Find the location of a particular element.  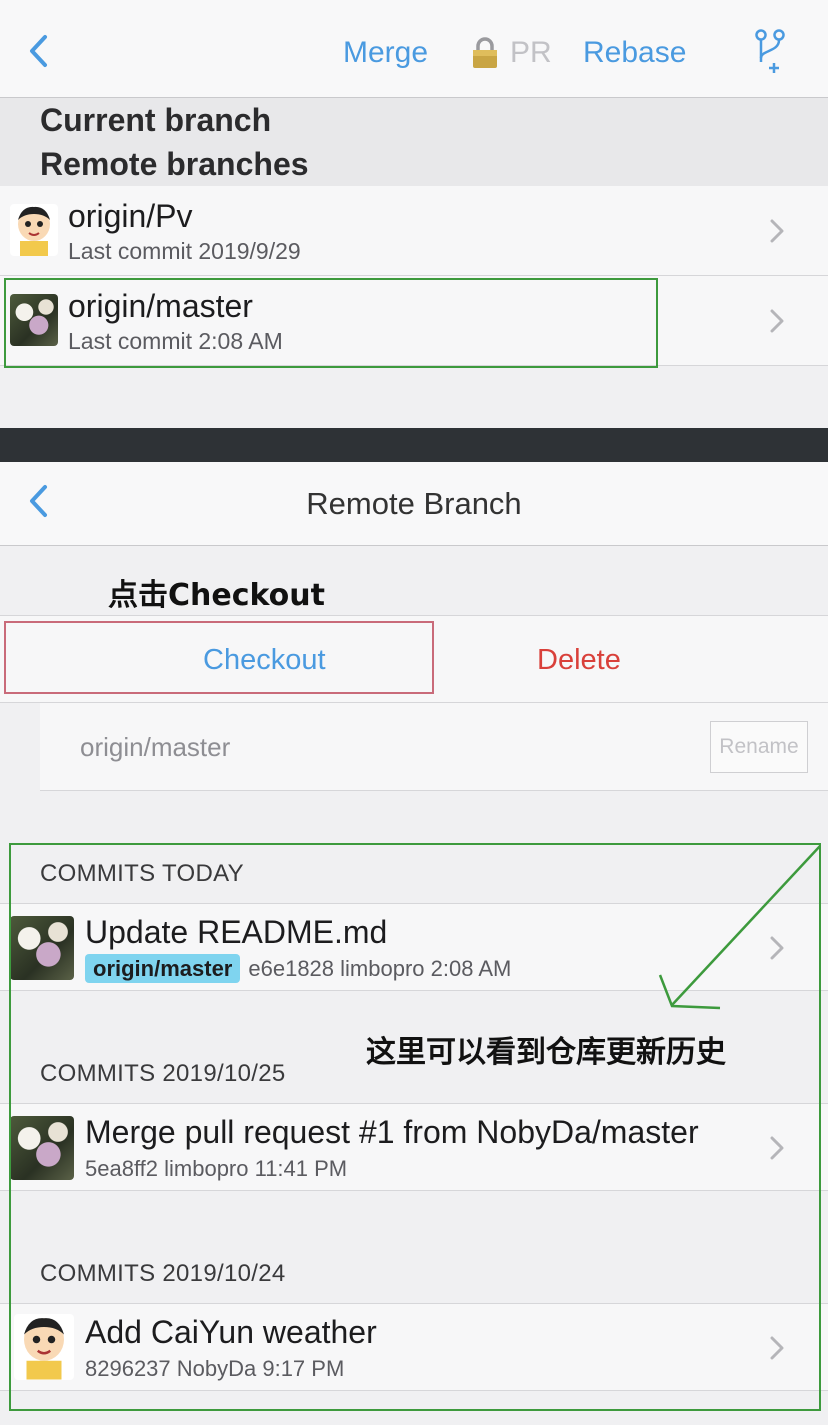

delete-button: Delete is located at coordinates (579, 660).